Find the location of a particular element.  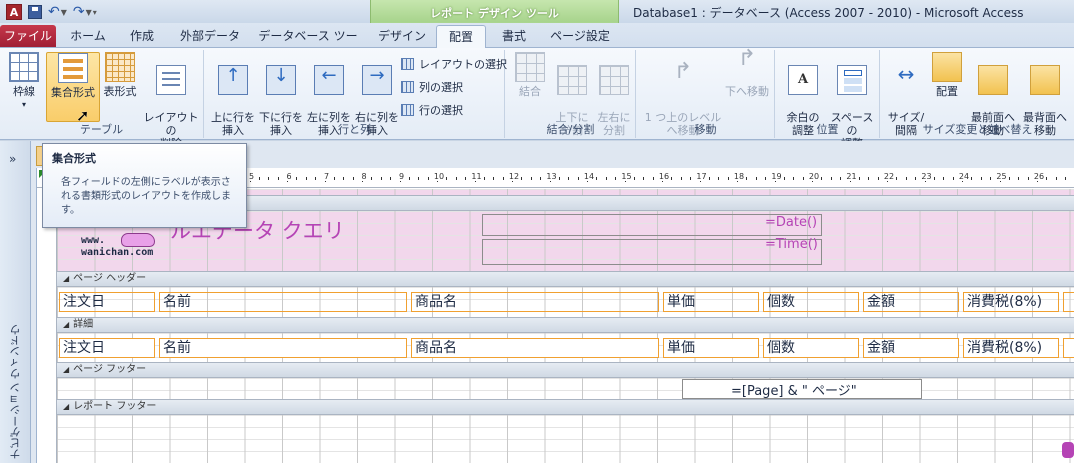

ruler-label: 22 is located at coordinates (889, 176).